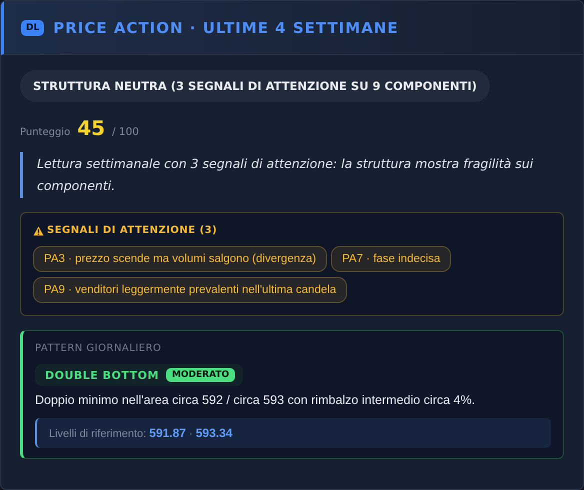  What do you see at coordinates (45, 132) in the screenshot?
I see `score-label: Punteggio` at bounding box center [45, 132].